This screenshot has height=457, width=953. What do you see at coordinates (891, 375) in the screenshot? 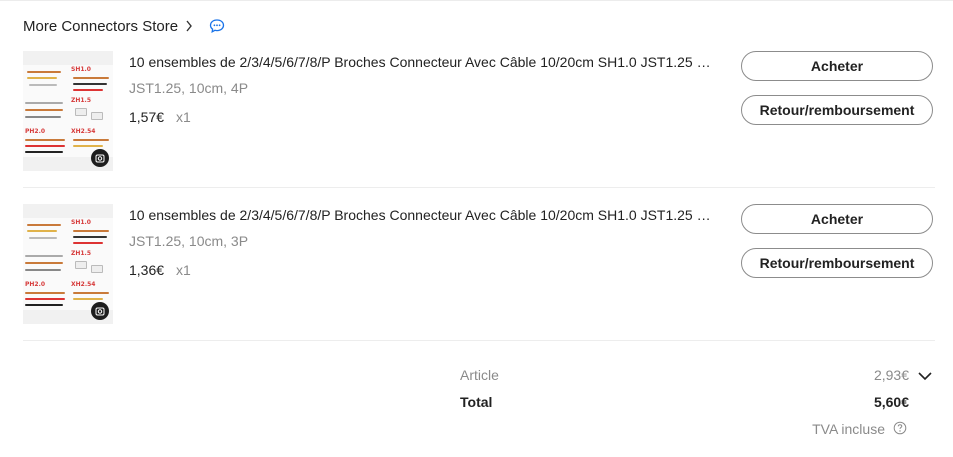
I see `article-value: 2,93€` at bounding box center [891, 375].